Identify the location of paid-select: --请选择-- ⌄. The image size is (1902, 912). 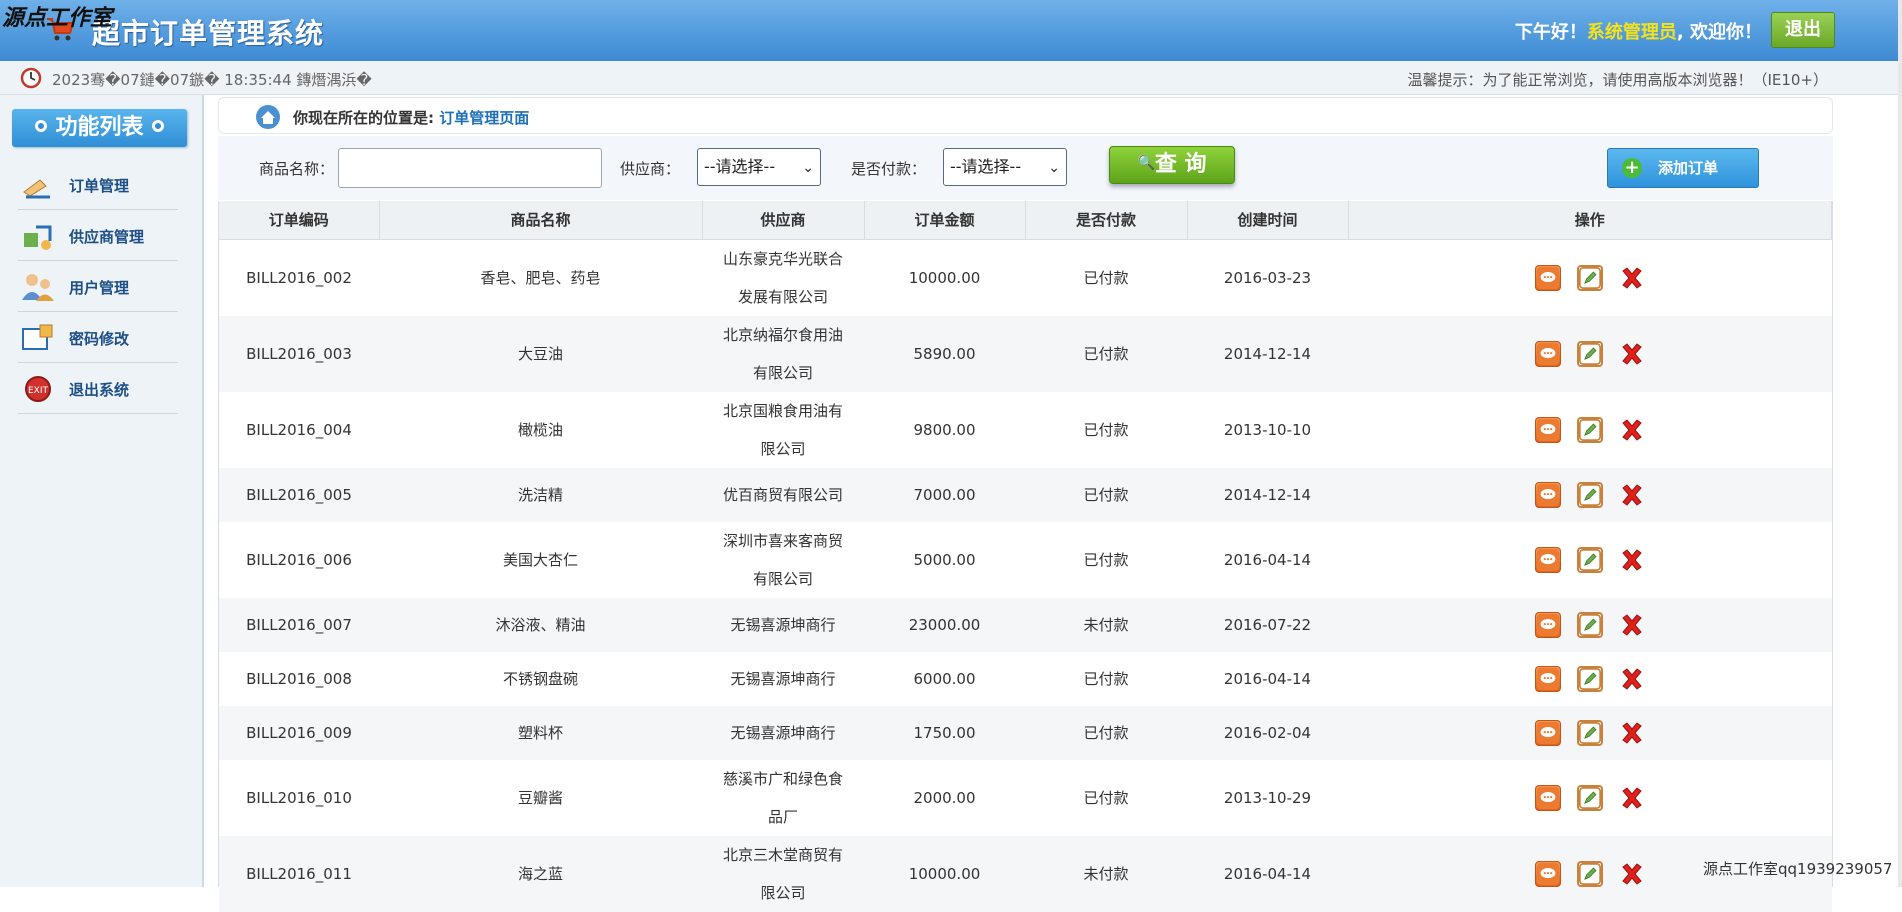
(1005, 167).